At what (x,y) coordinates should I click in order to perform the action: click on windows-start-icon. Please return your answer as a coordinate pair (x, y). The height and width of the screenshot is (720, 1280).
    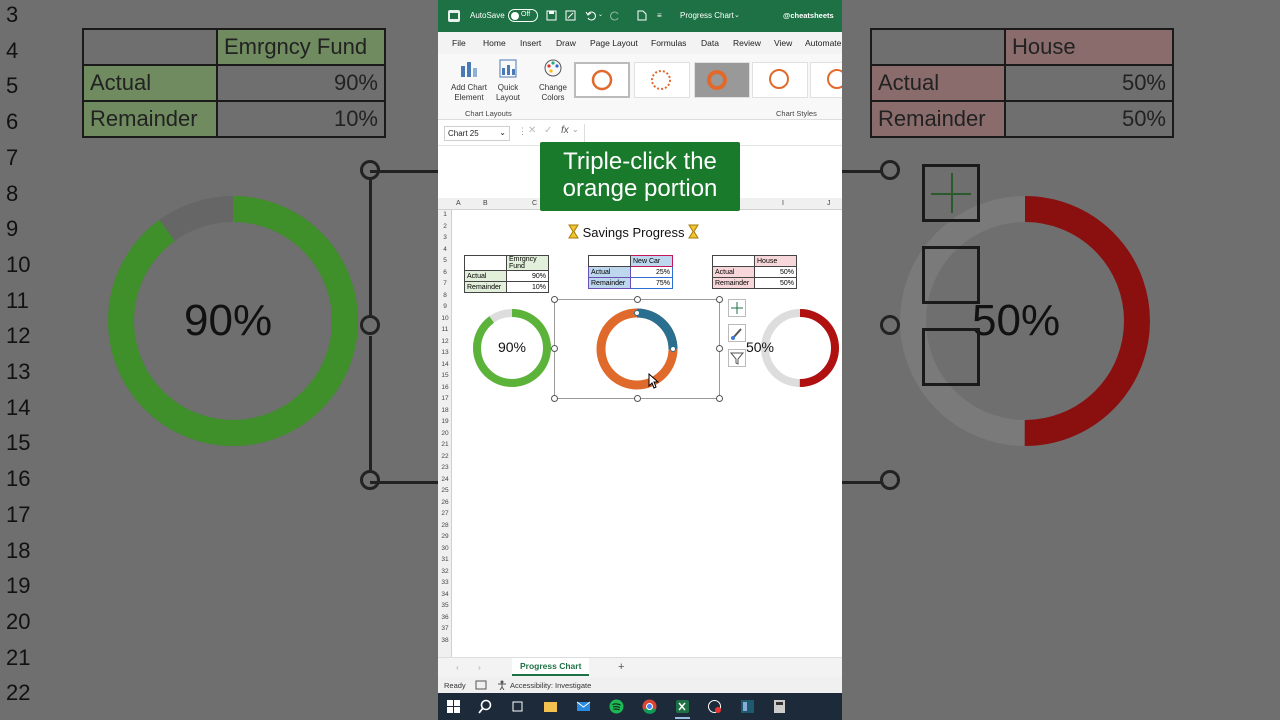
    Looking at the image, I should click on (453, 706).